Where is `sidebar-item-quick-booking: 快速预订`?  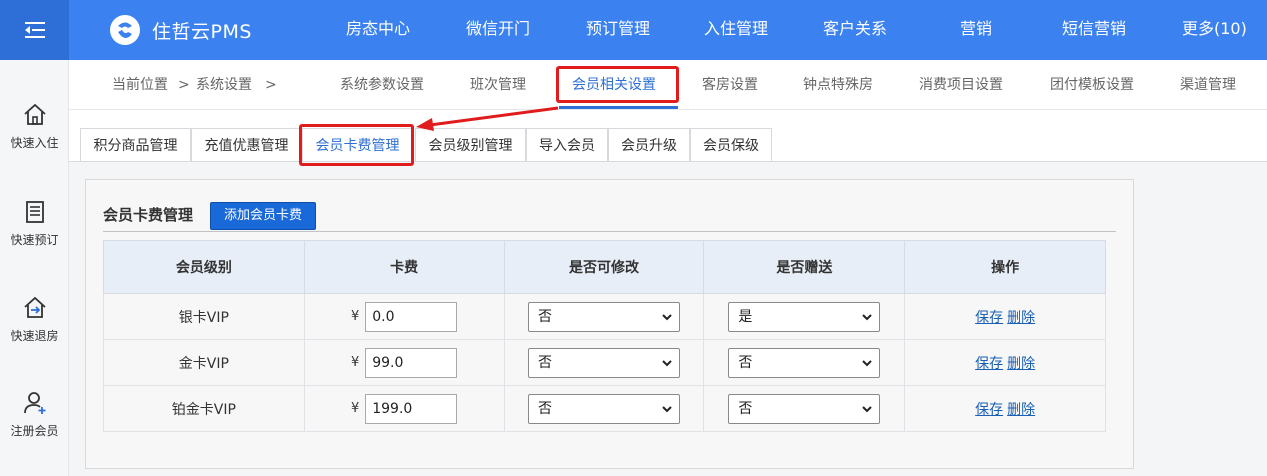 sidebar-item-quick-booking: 快速预订 is located at coordinates (34, 235).